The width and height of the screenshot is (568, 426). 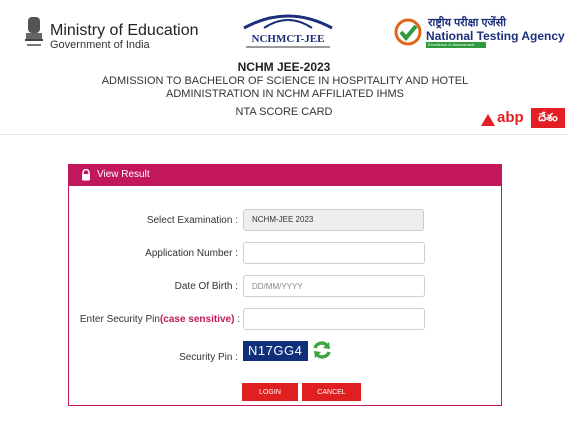 I want to click on case-sensitive-note: (case sensitive), so click(x=197, y=319).